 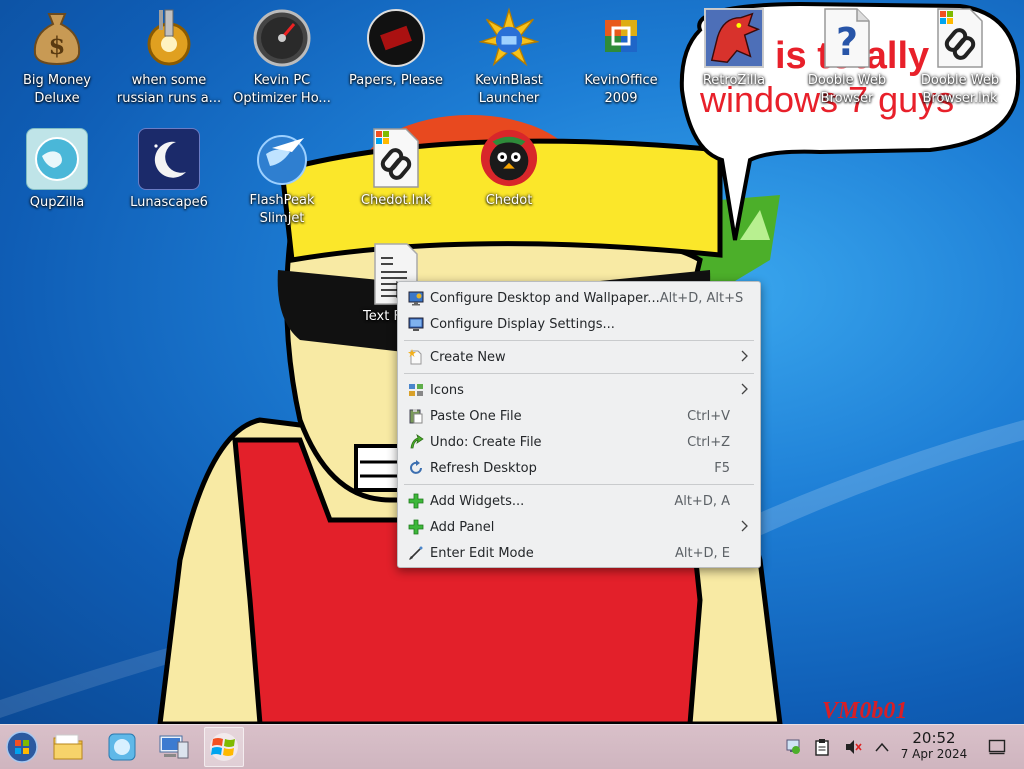 What do you see at coordinates (417, 441) in the screenshot?
I see `undo-icon` at bounding box center [417, 441].